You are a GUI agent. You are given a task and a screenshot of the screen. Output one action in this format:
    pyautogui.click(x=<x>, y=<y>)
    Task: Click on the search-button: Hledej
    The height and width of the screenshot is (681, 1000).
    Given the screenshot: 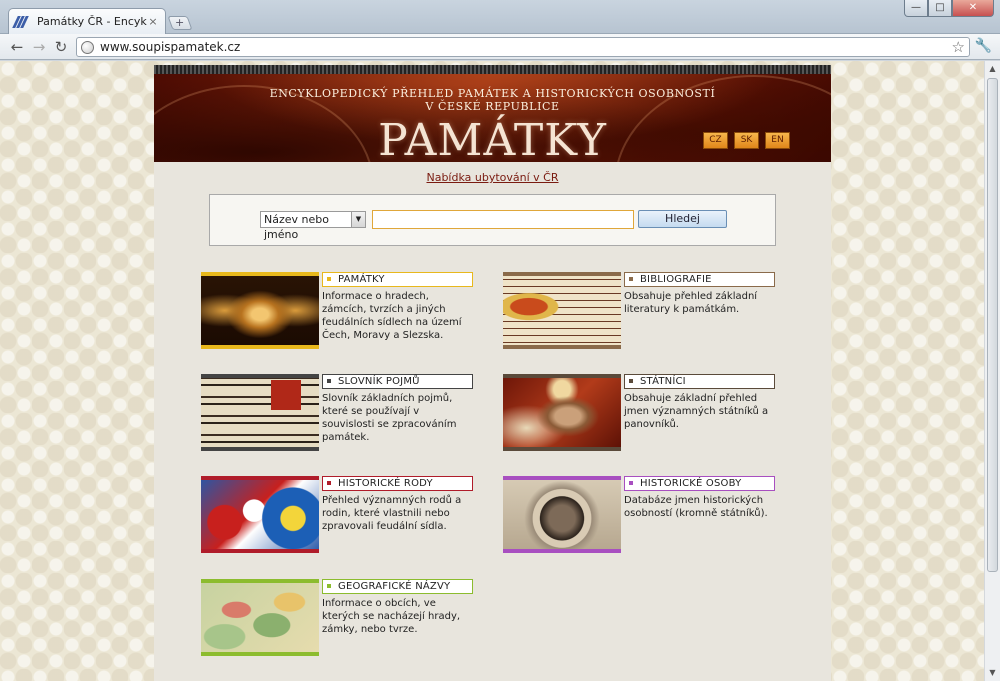 What is the action you would take?
    pyautogui.click(x=682, y=219)
    